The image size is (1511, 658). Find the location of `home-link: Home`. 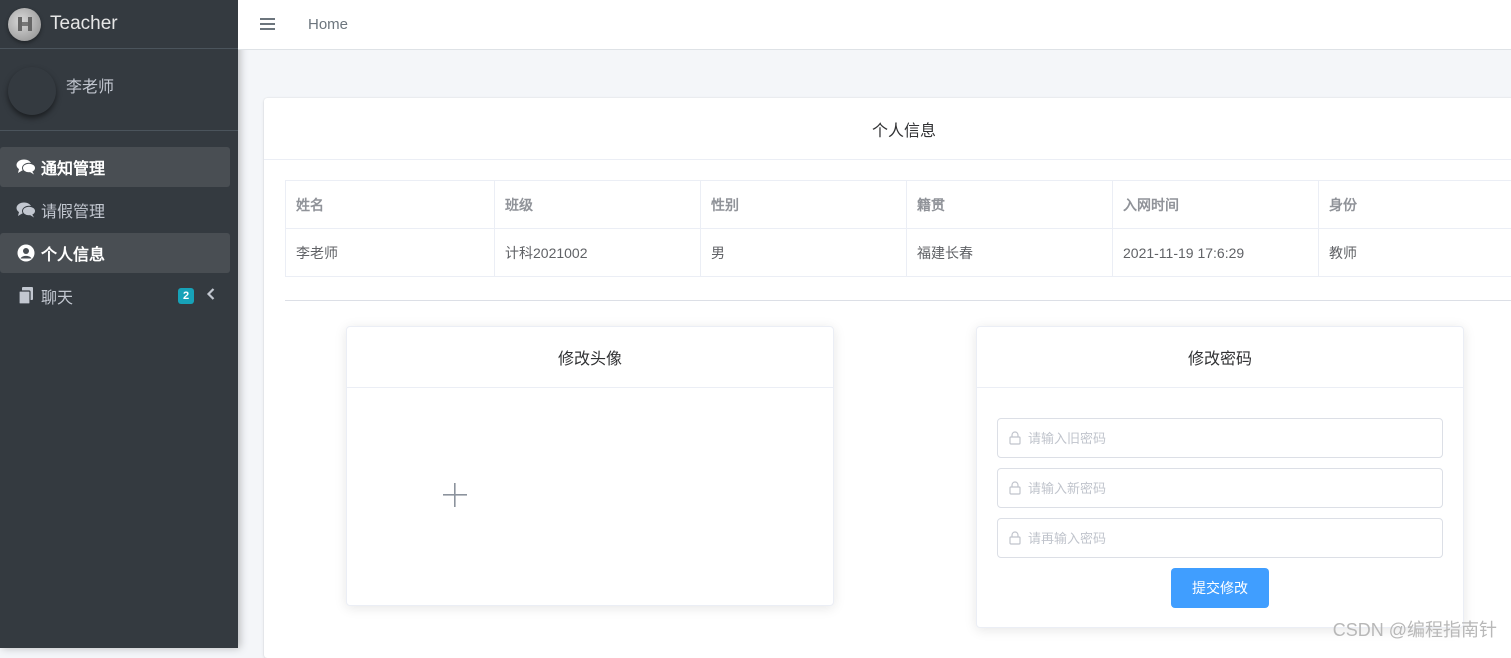

home-link: Home is located at coordinates (328, 24).